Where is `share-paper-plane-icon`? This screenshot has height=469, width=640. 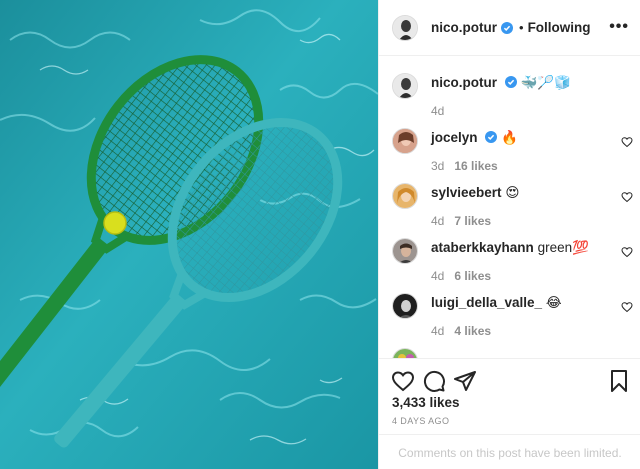
share-paper-plane-icon is located at coordinates (465, 381).